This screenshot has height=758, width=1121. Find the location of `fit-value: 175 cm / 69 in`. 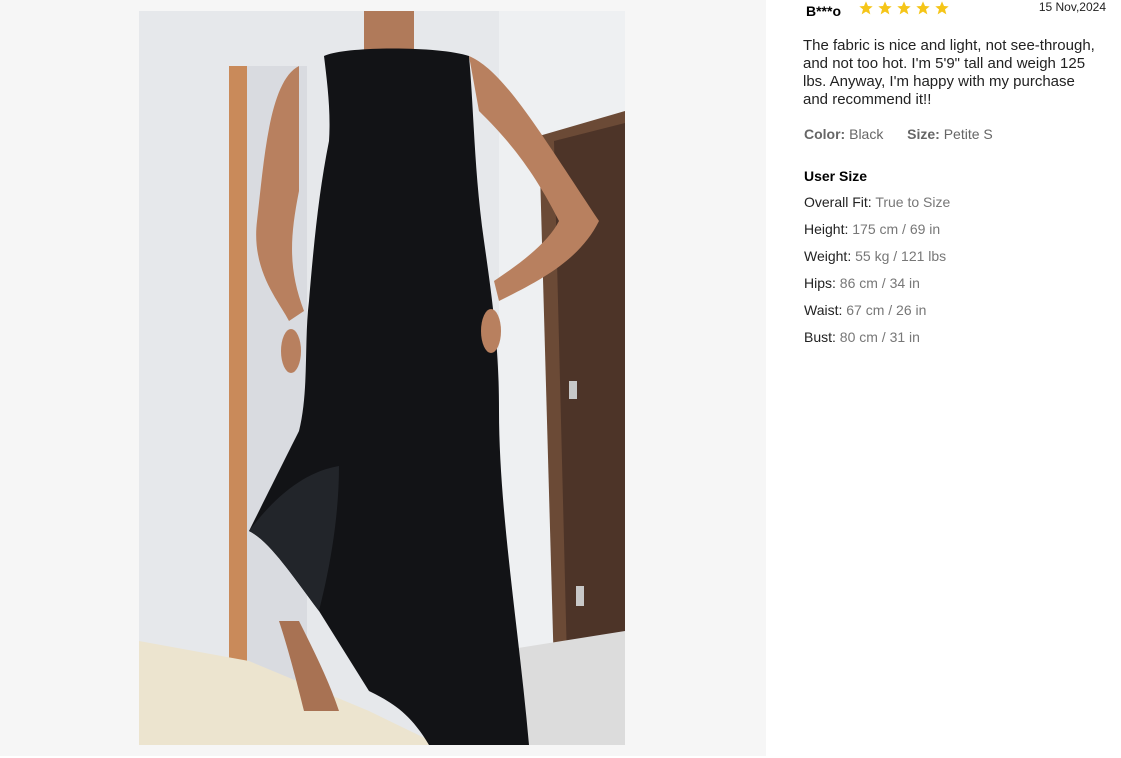

fit-value: 175 cm / 69 in is located at coordinates (896, 229).